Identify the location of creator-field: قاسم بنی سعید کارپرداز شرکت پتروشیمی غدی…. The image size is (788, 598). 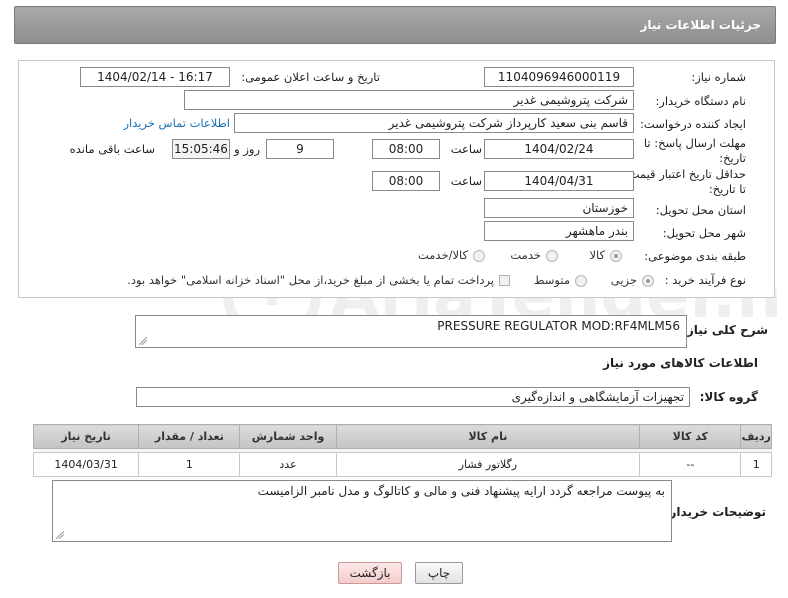
(434, 123).